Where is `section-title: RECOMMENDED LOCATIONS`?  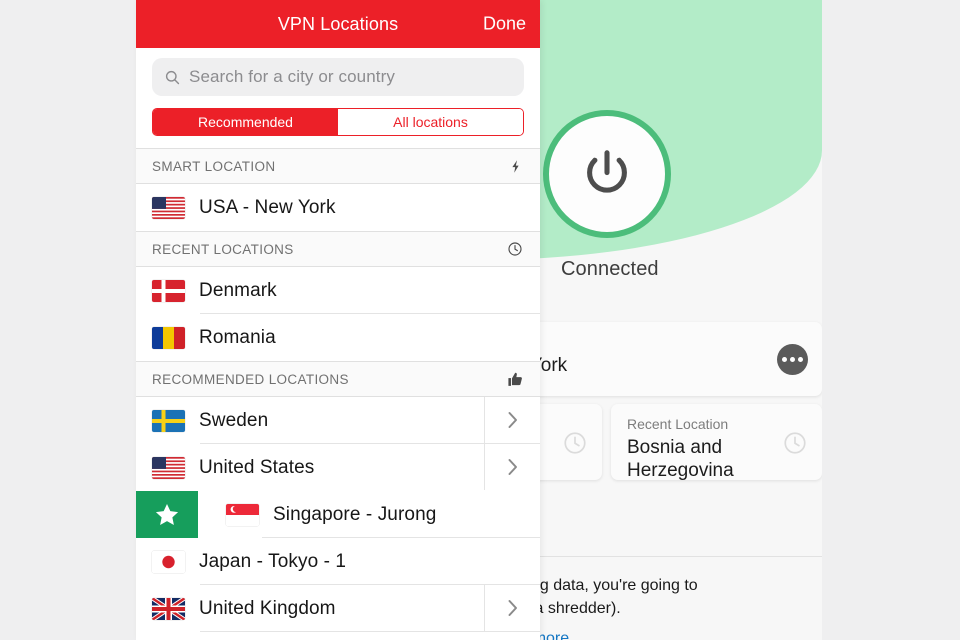
section-title: RECOMMENDED LOCATIONS is located at coordinates (250, 379).